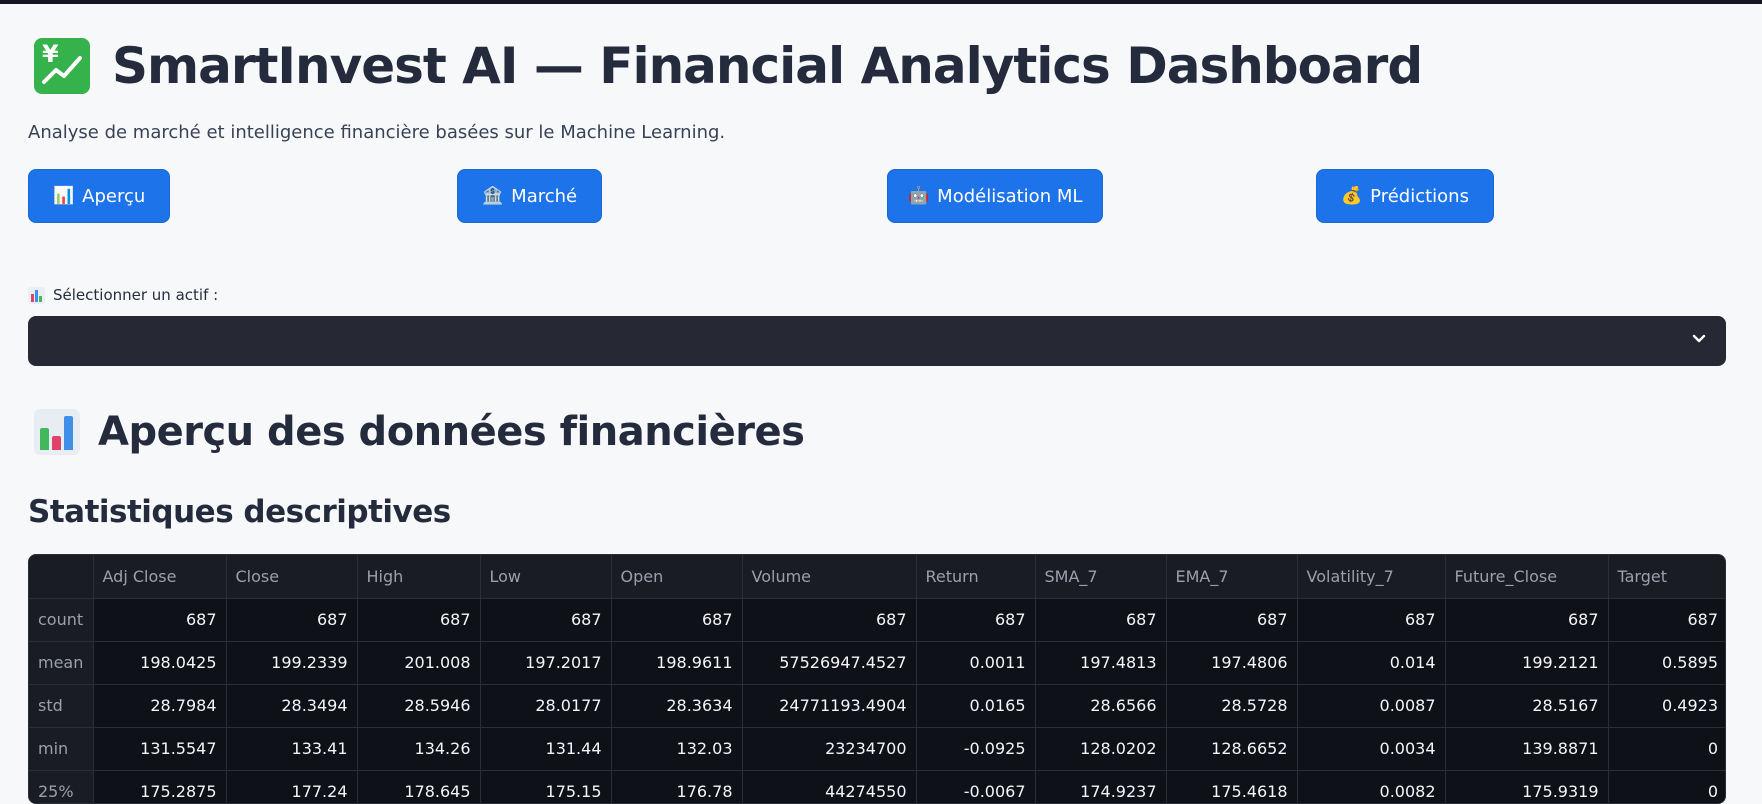 The image size is (1762, 804). Describe the element at coordinates (677, 706) in the screenshot. I see `table-cell: 28.3634` at that location.